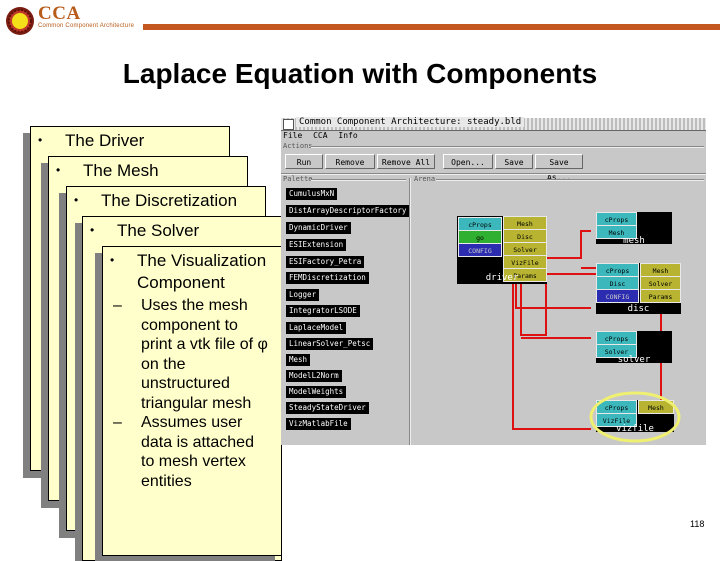 This screenshot has width=720, height=561. What do you see at coordinates (197, 442) in the screenshot?
I see `sub-line: data is attached` at bounding box center [197, 442].